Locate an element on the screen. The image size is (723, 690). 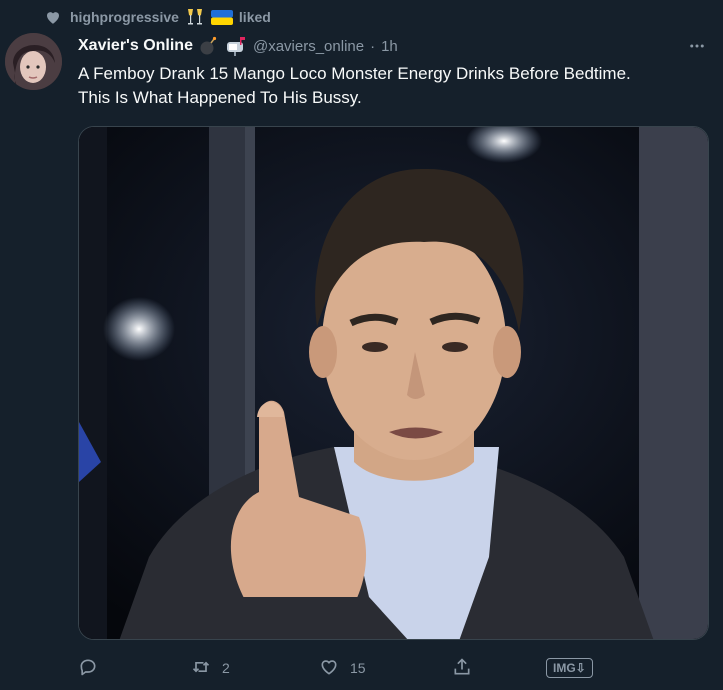
handle: @xaviers_online is located at coordinates (308, 46).